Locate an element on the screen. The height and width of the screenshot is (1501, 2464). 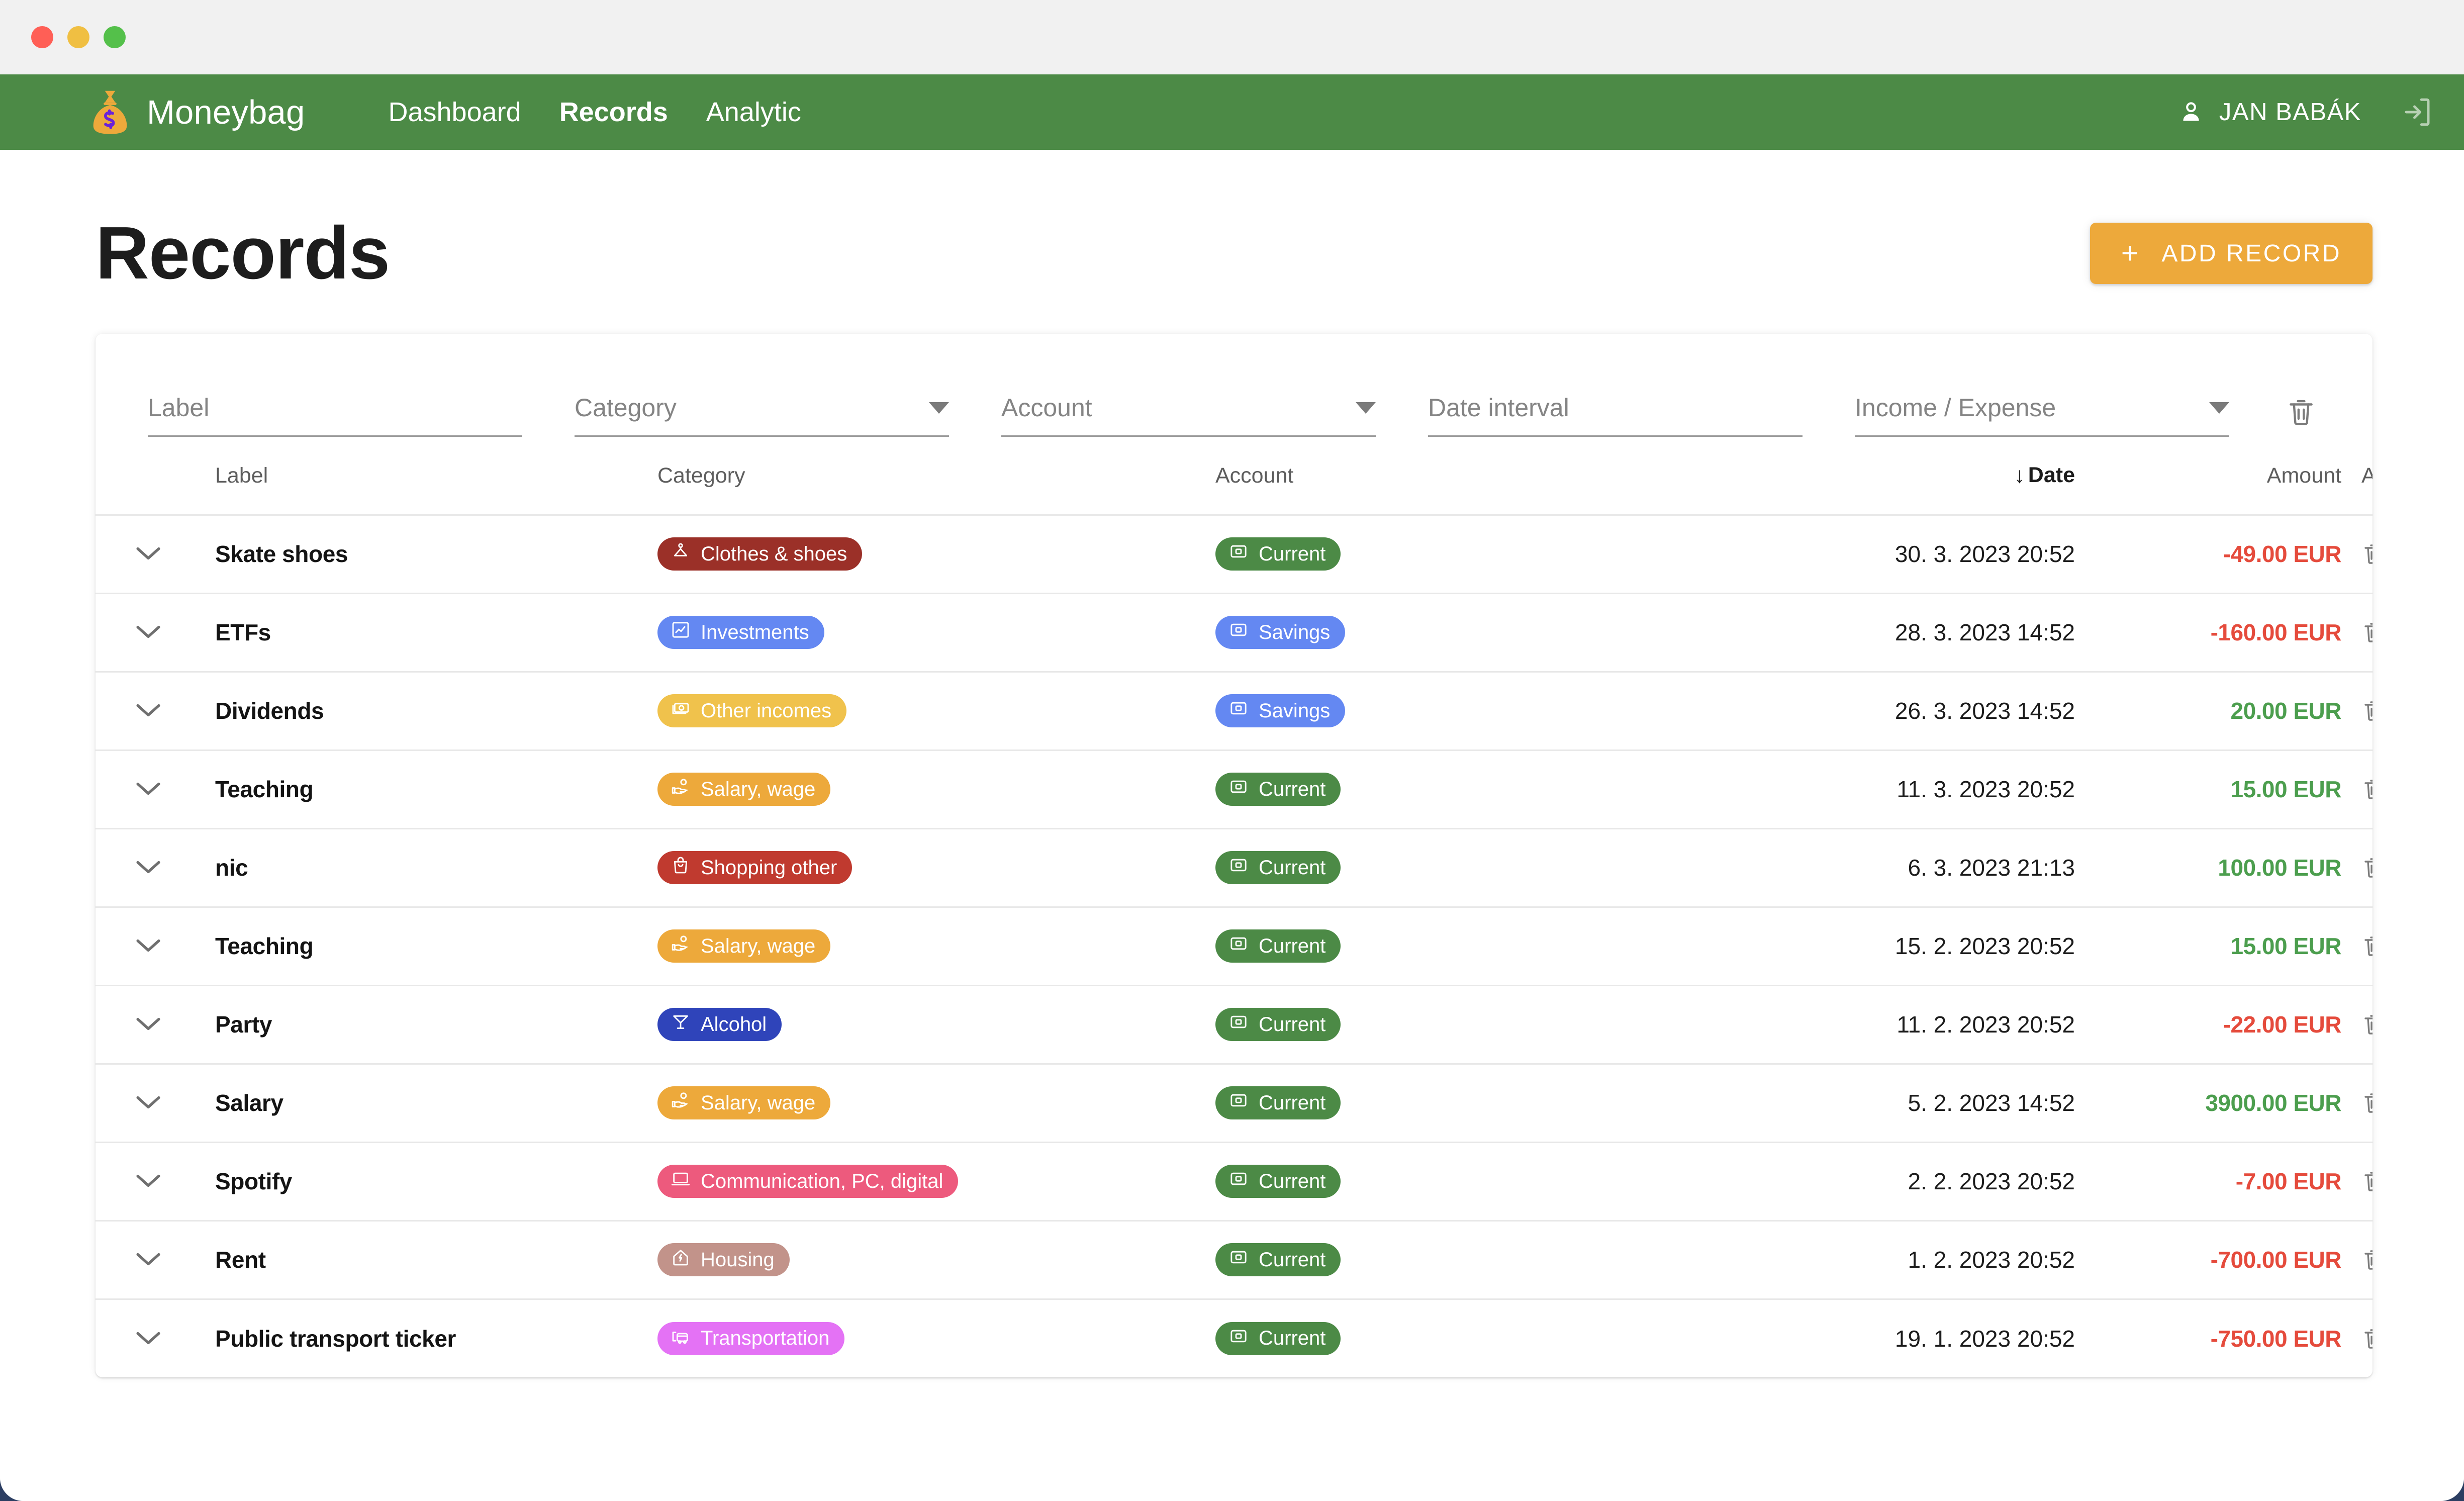
search-input: Label is located at coordinates (178, 407).